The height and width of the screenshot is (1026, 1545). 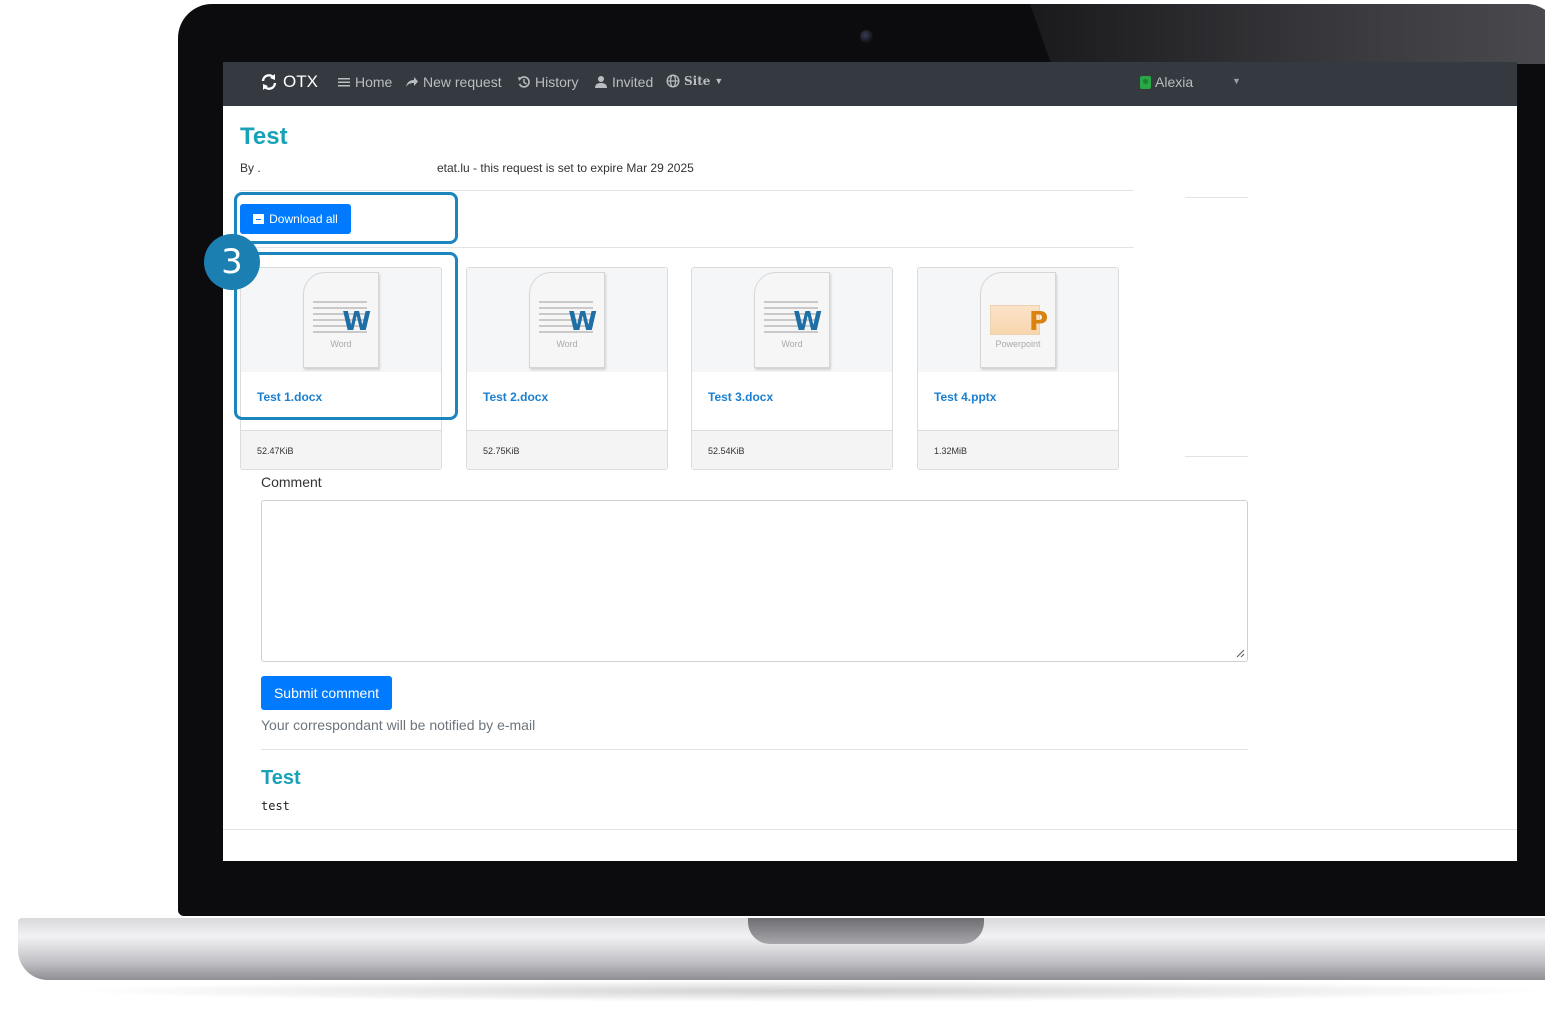 I want to click on laptop-shadow, so click(x=802, y=991).